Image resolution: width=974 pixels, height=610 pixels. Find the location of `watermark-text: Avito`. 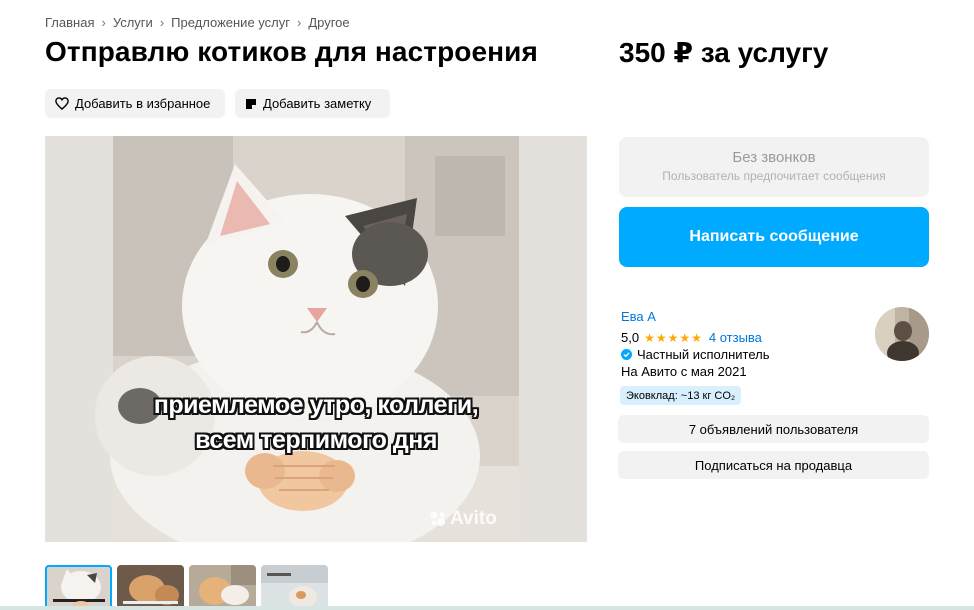

watermark-text: Avito is located at coordinates (473, 518).